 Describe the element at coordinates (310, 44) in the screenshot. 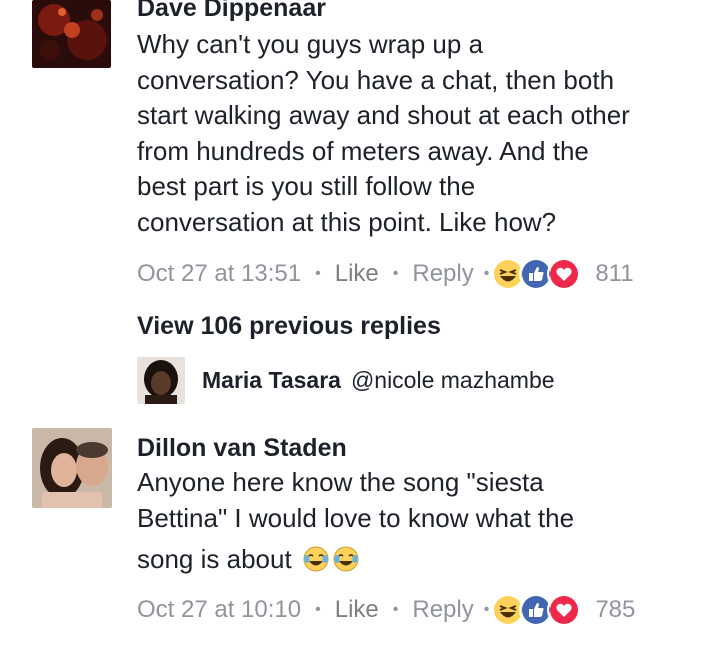

I see `comment-line: Why can't you guys wrap up a` at that location.